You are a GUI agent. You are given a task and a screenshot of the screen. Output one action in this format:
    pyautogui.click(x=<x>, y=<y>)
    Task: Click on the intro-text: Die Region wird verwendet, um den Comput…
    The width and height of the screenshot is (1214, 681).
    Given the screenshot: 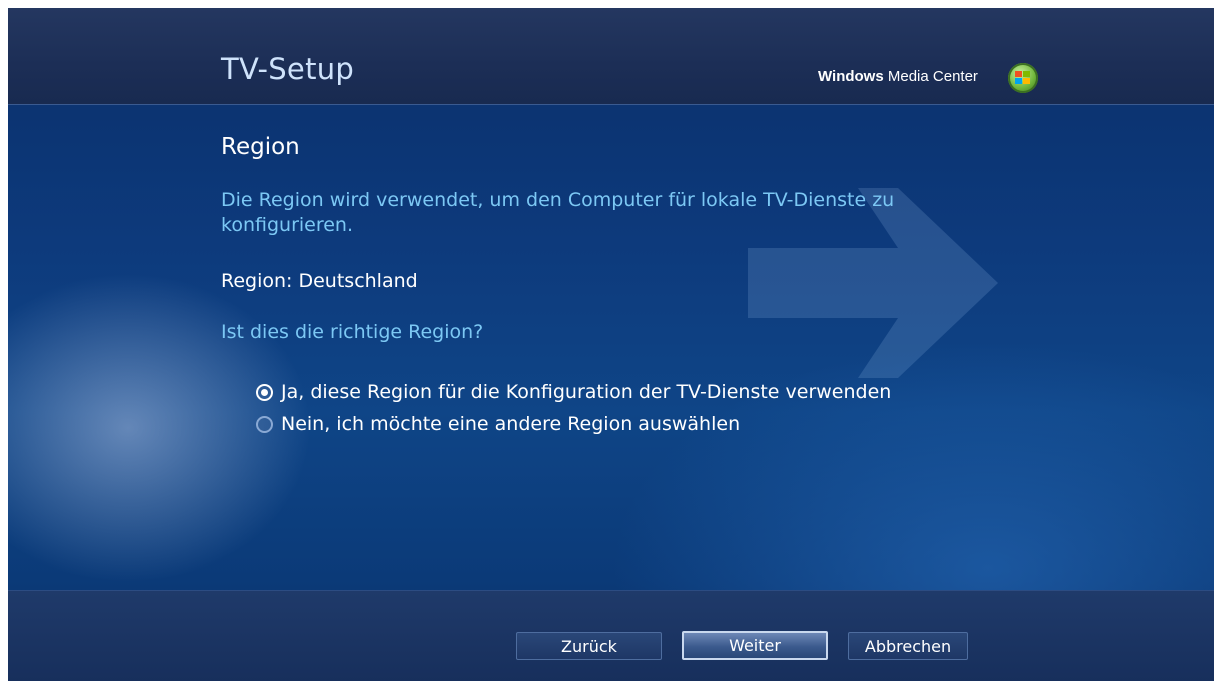 What is the action you would take?
    pyautogui.click(x=558, y=212)
    